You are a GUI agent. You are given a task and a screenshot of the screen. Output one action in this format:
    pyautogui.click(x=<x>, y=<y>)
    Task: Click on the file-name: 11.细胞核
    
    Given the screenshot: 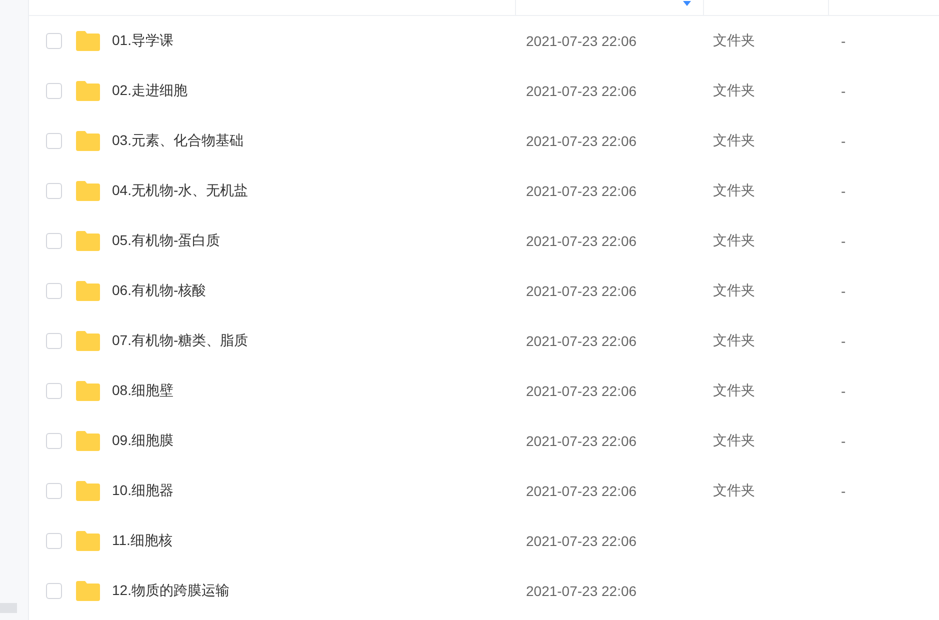 What is the action you would take?
    pyautogui.click(x=142, y=540)
    